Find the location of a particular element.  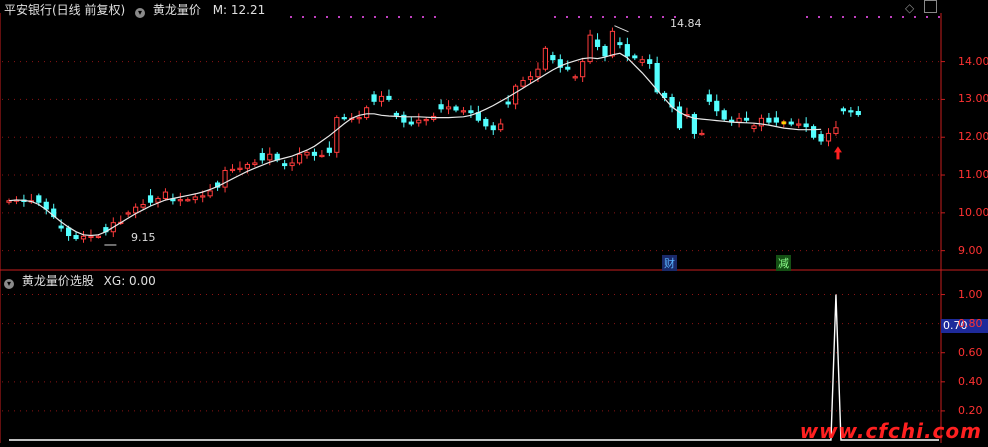

window-box-icon is located at coordinates (930, 6).